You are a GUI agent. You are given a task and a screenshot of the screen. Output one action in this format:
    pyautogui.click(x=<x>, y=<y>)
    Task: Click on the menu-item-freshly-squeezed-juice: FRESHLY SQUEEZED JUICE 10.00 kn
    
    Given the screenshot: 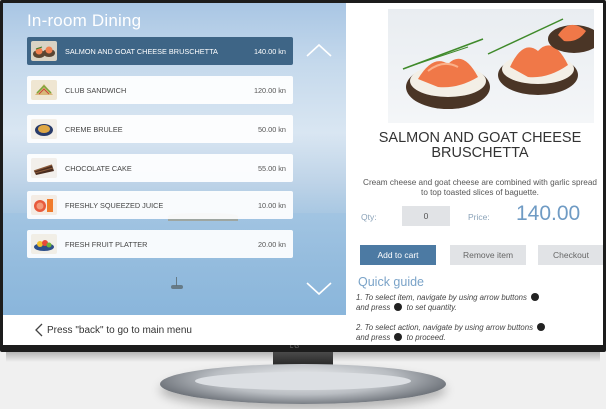 What is the action you would take?
    pyautogui.click(x=160, y=205)
    